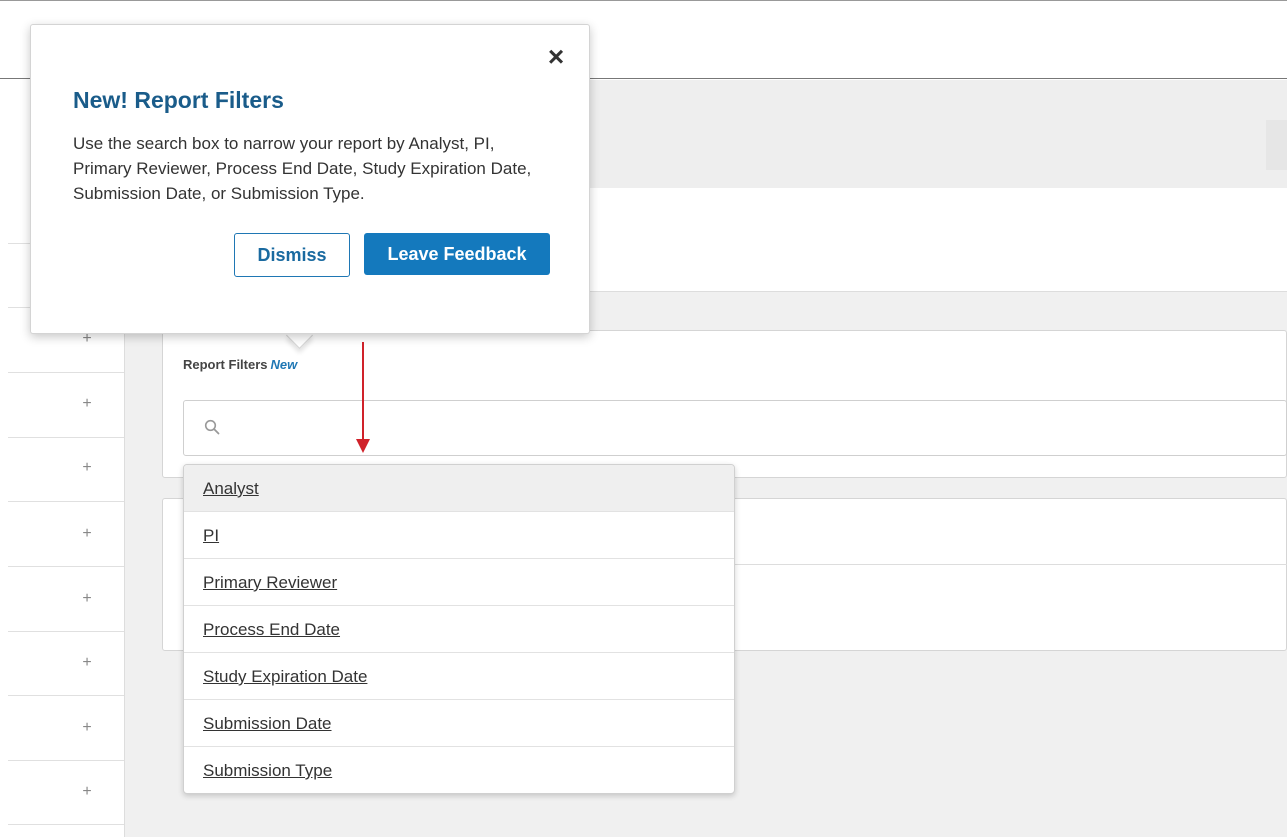 The width and height of the screenshot is (1287, 837). I want to click on report-filters-label: Report Filters New, so click(240, 364).